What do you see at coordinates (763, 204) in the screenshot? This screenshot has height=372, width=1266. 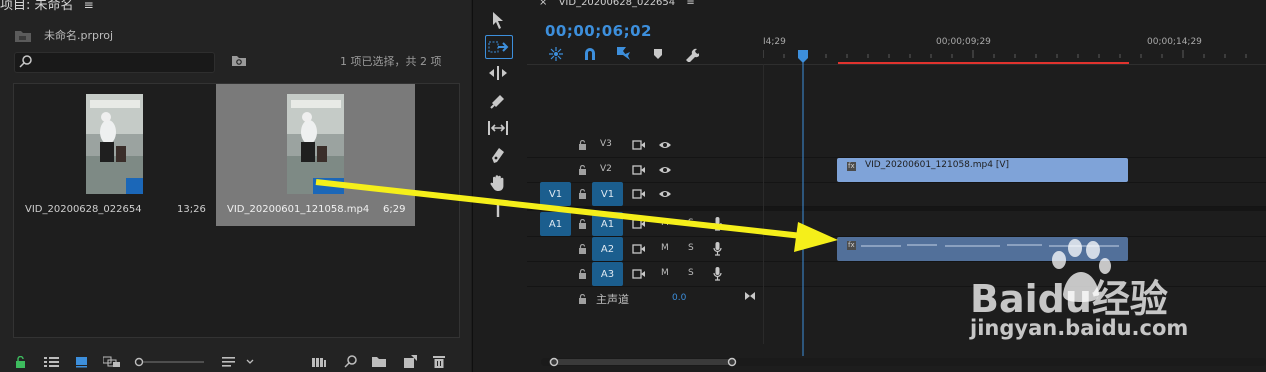 I see `track-header-border` at bounding box center [763, 204].